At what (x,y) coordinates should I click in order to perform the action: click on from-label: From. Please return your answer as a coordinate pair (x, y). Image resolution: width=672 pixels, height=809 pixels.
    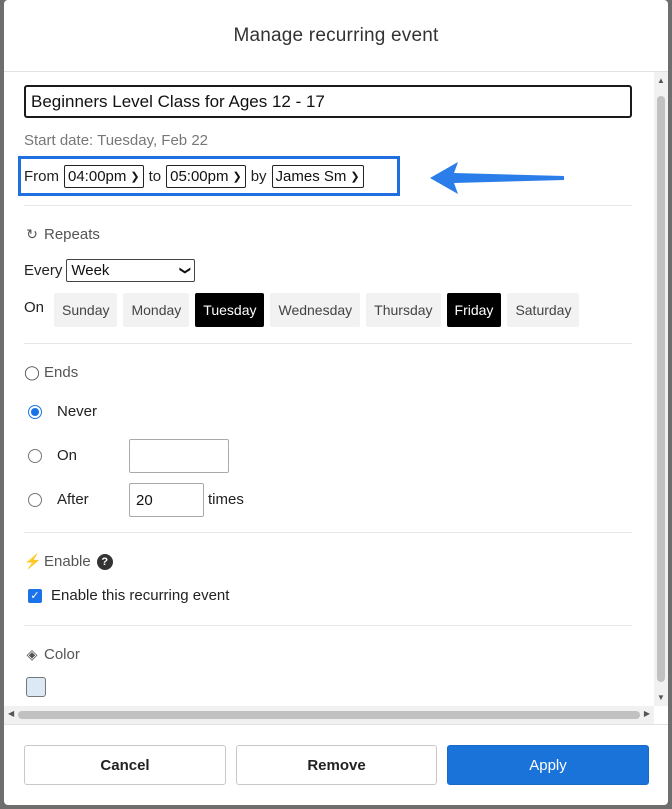
    Looking at the image, I should click on (41, 176).